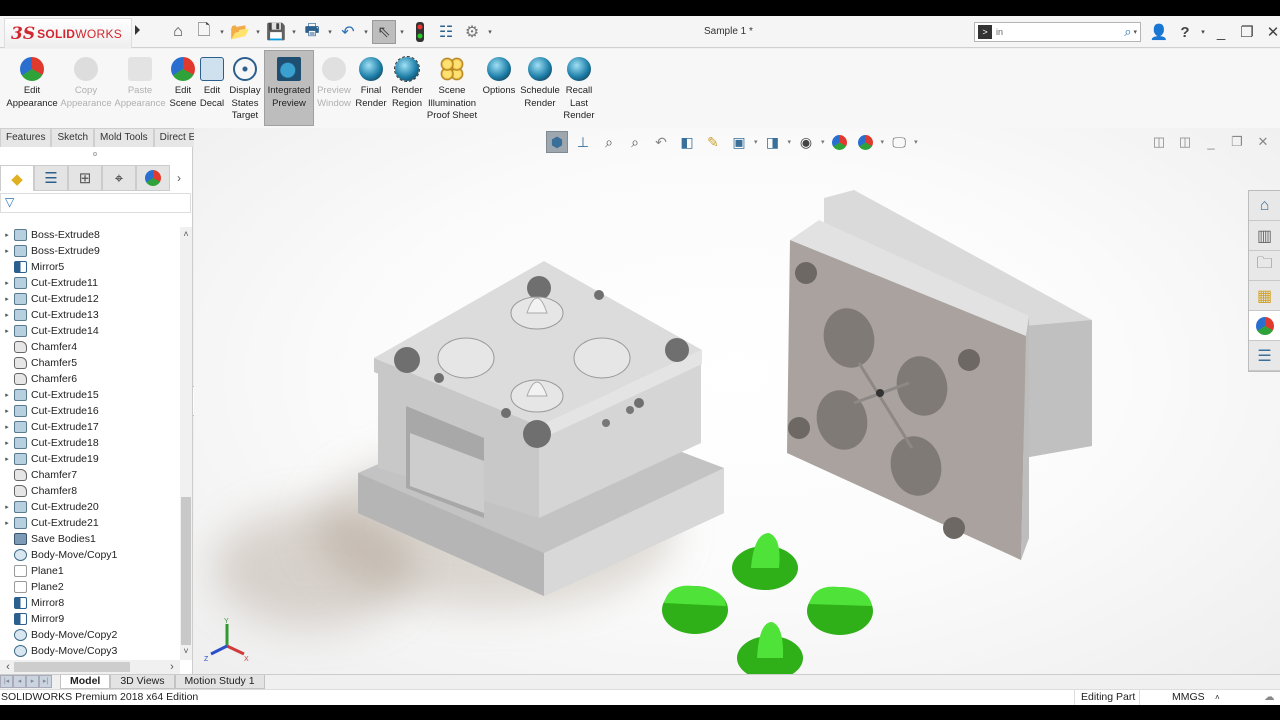 The width and height of the screenshot is (1280, 720). What do you see at coordinates (90, 555) in the screenshot?
I see `feature-tree-item: Body-Move/Copy1` at bounding box center [90, 555].